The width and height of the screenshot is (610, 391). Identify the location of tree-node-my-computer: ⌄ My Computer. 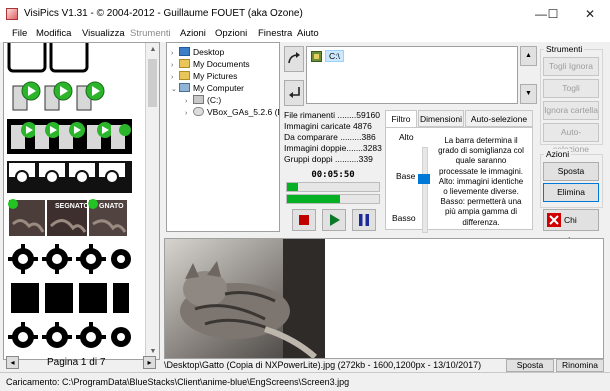
(207, 88).